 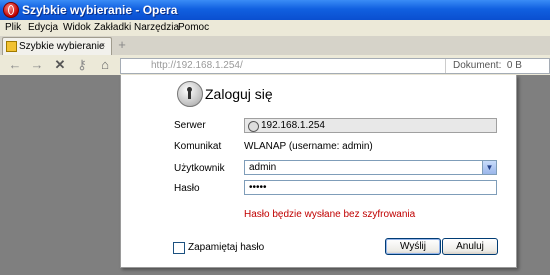 What do you see at coordinates (487, 65) in the screenshot?
I see `document-size-label: Dokument: 0 B` at bounding box center [487, 65].